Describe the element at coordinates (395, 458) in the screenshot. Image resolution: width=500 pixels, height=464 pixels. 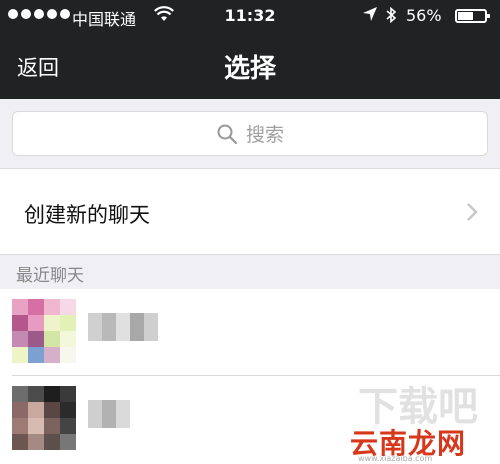
I see `watermark-url: www.xiazaiba.com` at that location.